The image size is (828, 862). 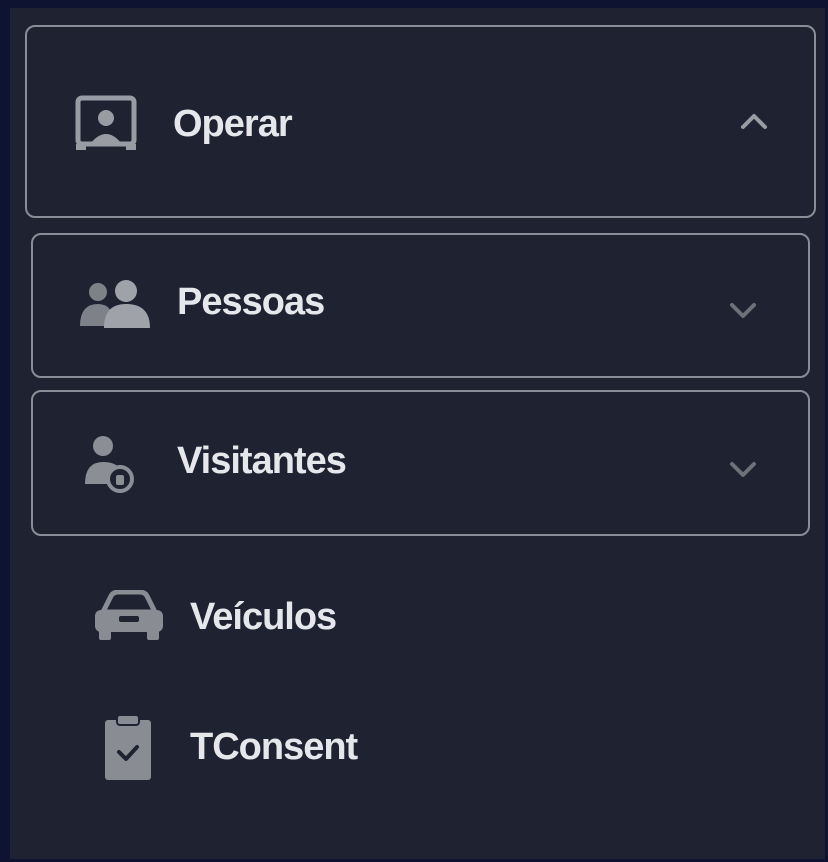 I want to click on chevron-up-icon, so click(x=754, y=121).